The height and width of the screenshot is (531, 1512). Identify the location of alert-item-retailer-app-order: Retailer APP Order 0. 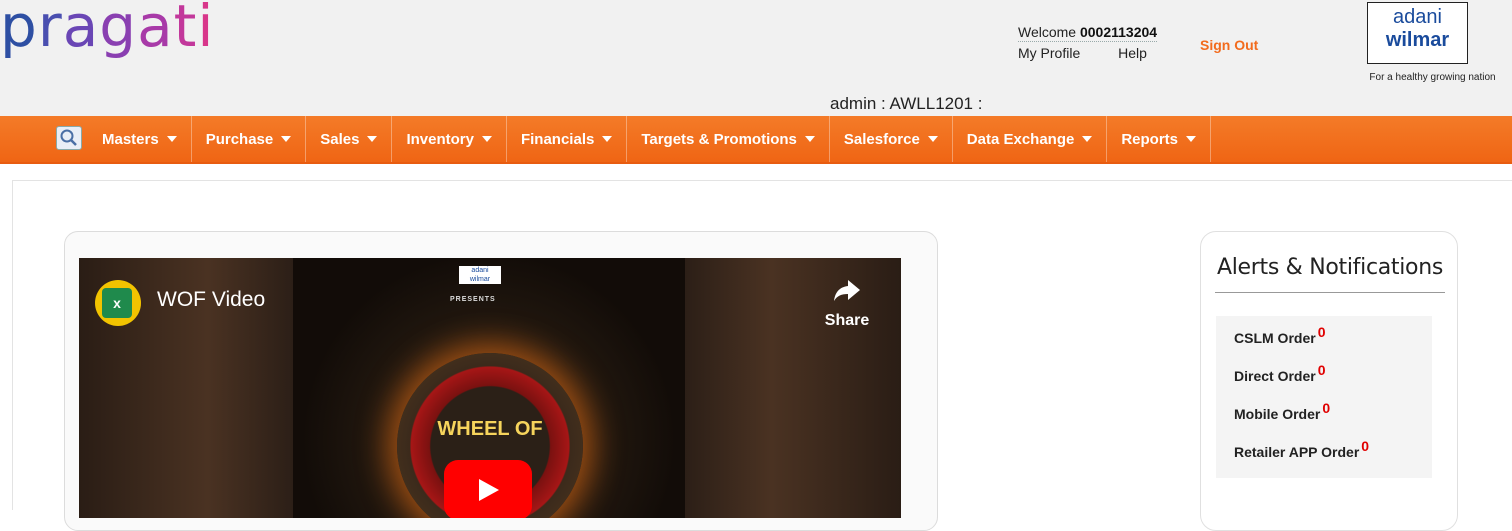
(1301, 449).